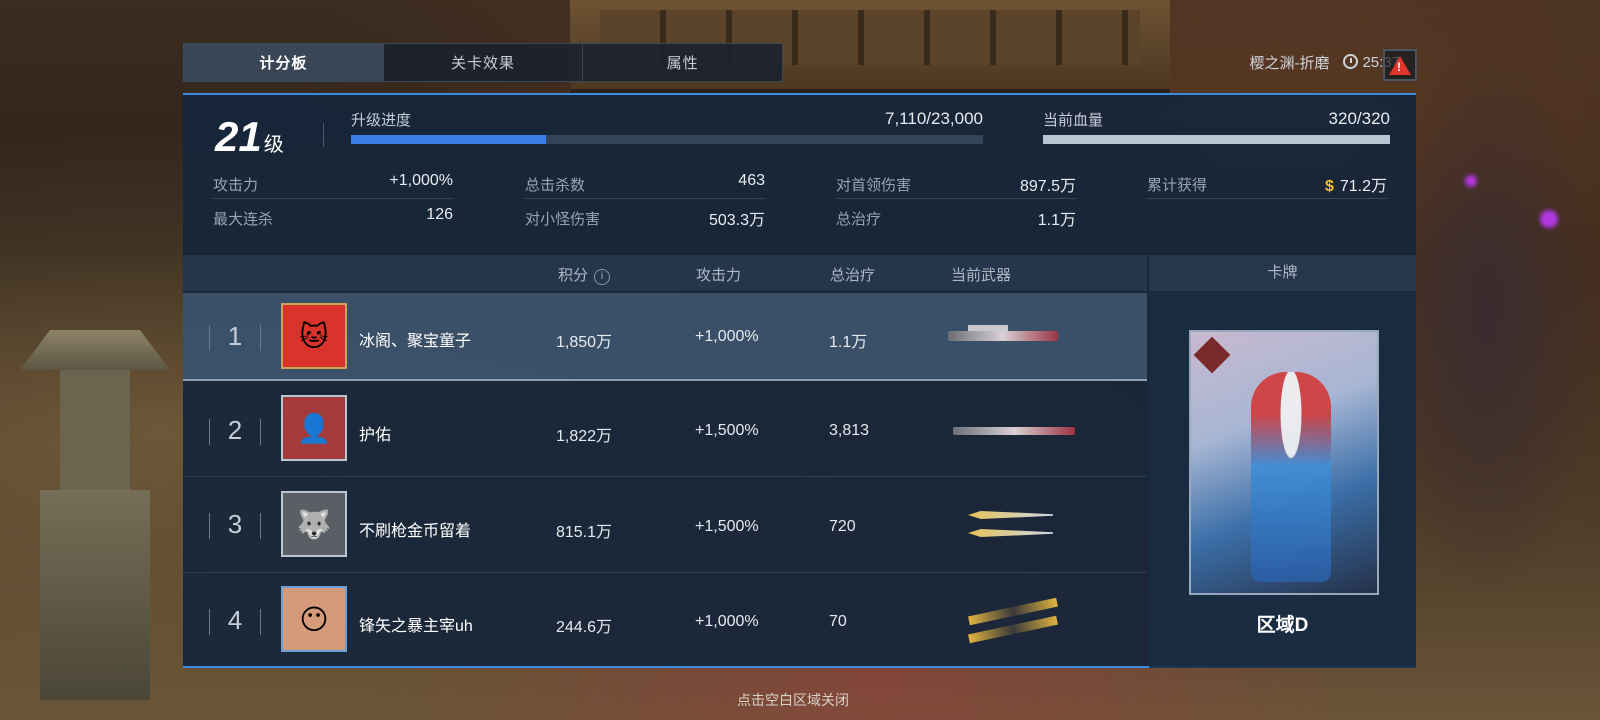 This screenshot has height=720, width=1600. What do you see at coordinates (284, 62) in the screenshot?
I see `tab-scoreboard: 计分板` at bounding box center [284, 62].